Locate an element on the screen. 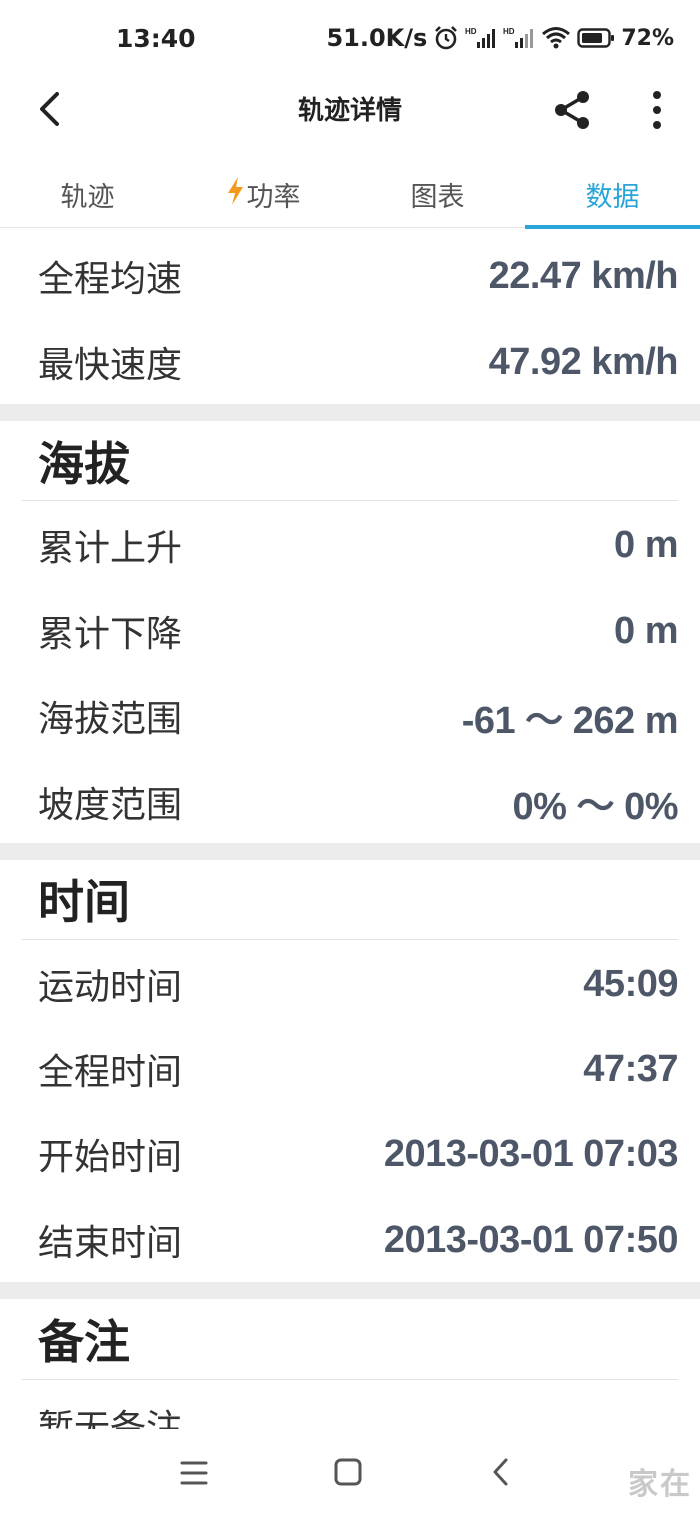  stat-row-total-time: 全程时间 47:37 is located at coordinates (350, 1069).